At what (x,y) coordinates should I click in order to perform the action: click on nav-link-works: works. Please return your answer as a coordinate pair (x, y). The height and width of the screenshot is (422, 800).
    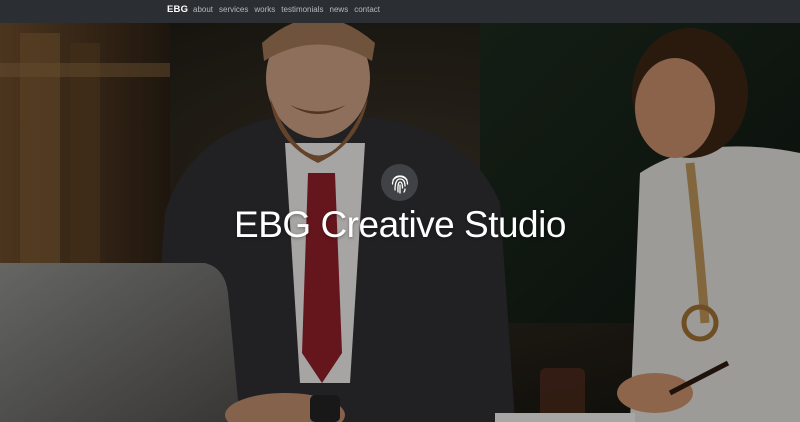
    Looking at the image, I should click on (264, 9).